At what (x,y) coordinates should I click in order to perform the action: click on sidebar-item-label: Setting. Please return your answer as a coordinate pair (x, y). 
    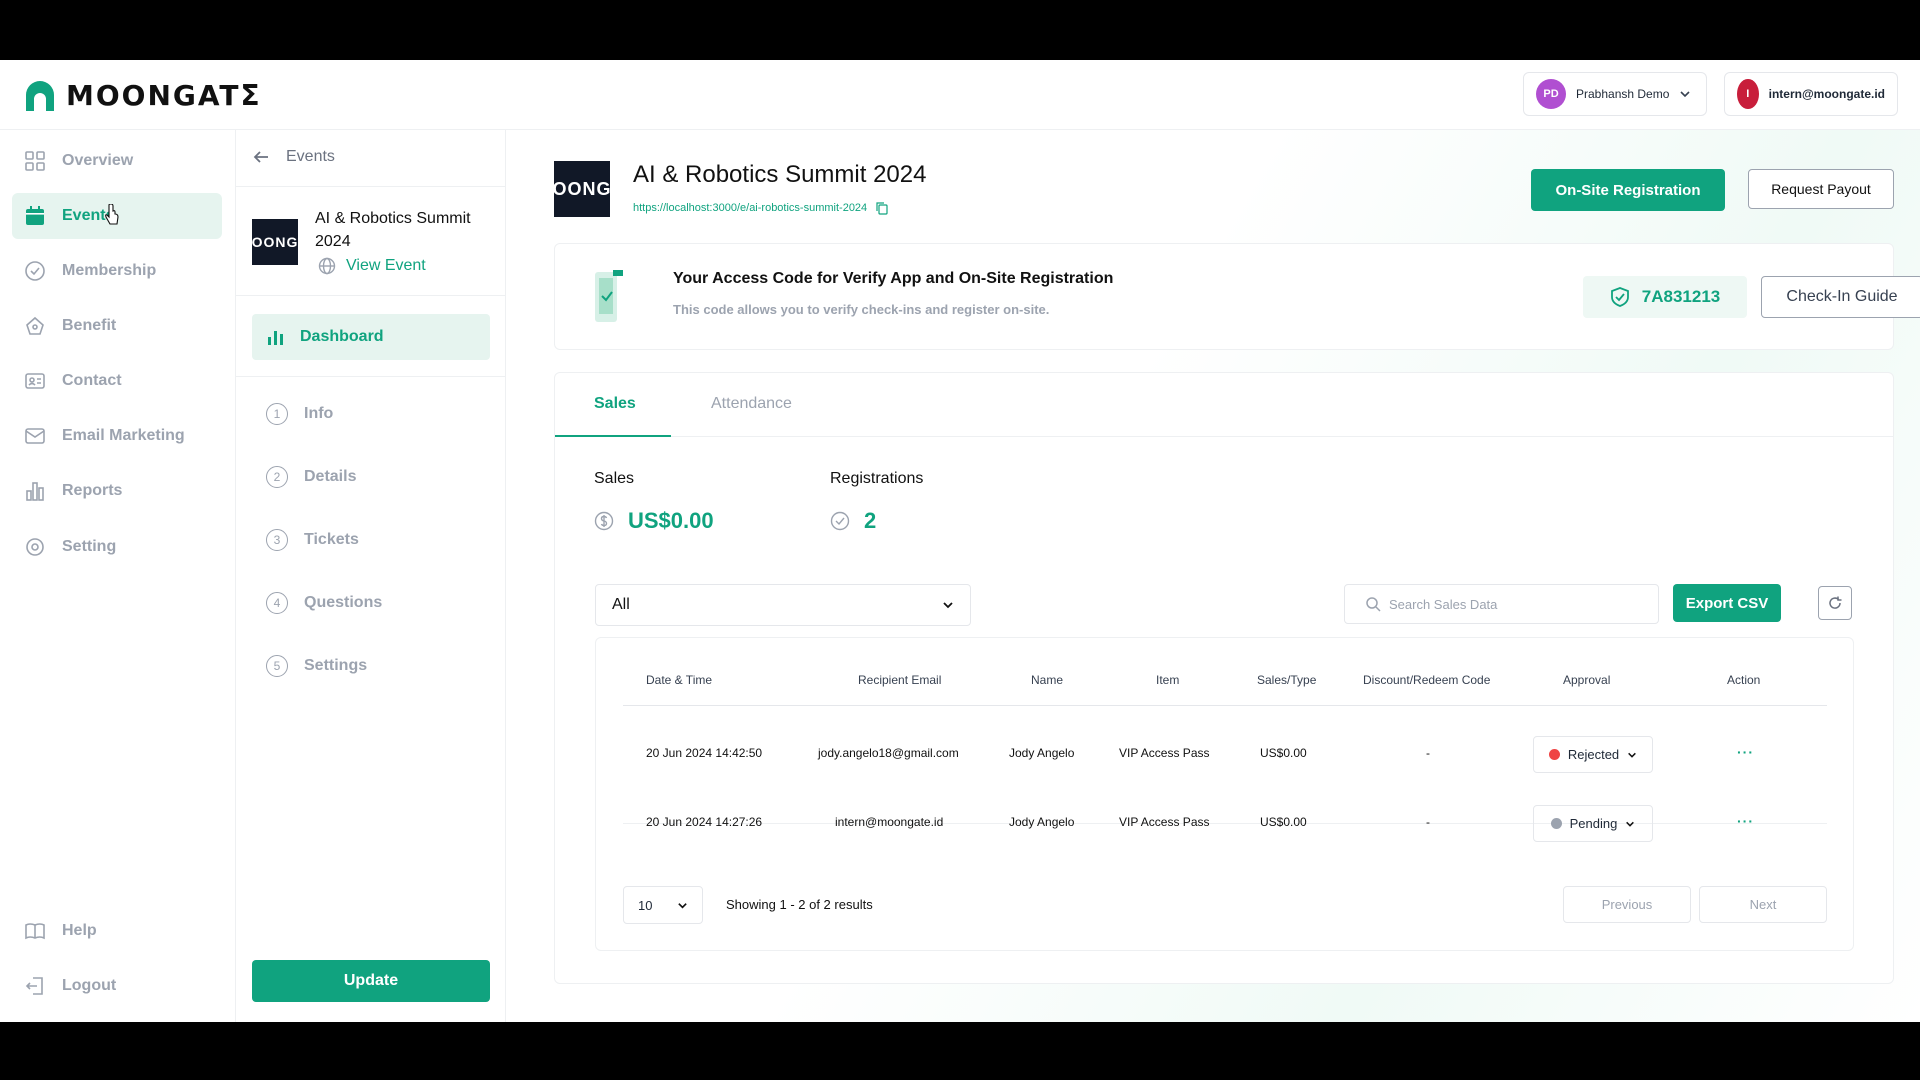
    Looking at the image, I should click on (89, 546).